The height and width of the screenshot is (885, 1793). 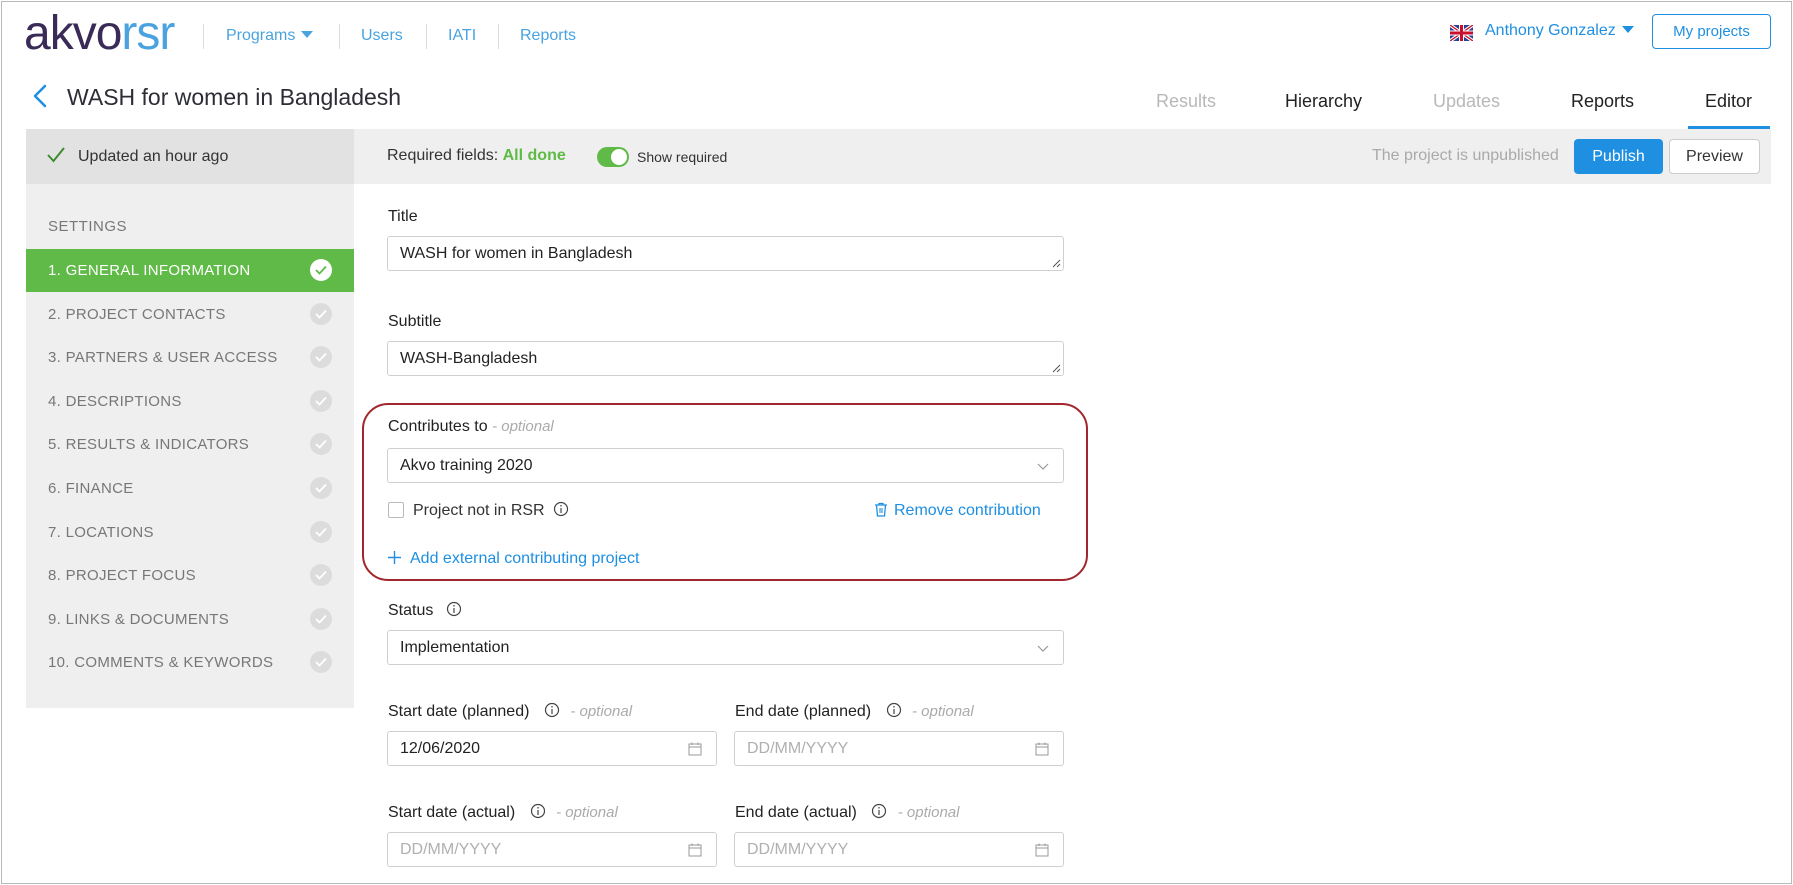 What do you see at coordinates (396, 510) in the screenshot?
I see `project-not-in-rsr-checkbox` at bounding box center [396, 510].